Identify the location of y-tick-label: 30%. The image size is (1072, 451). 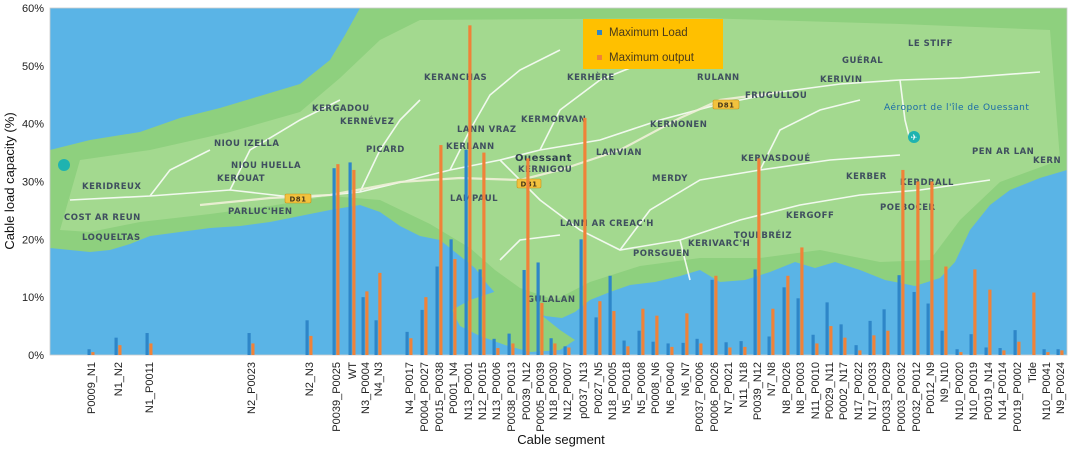
(33, 183).